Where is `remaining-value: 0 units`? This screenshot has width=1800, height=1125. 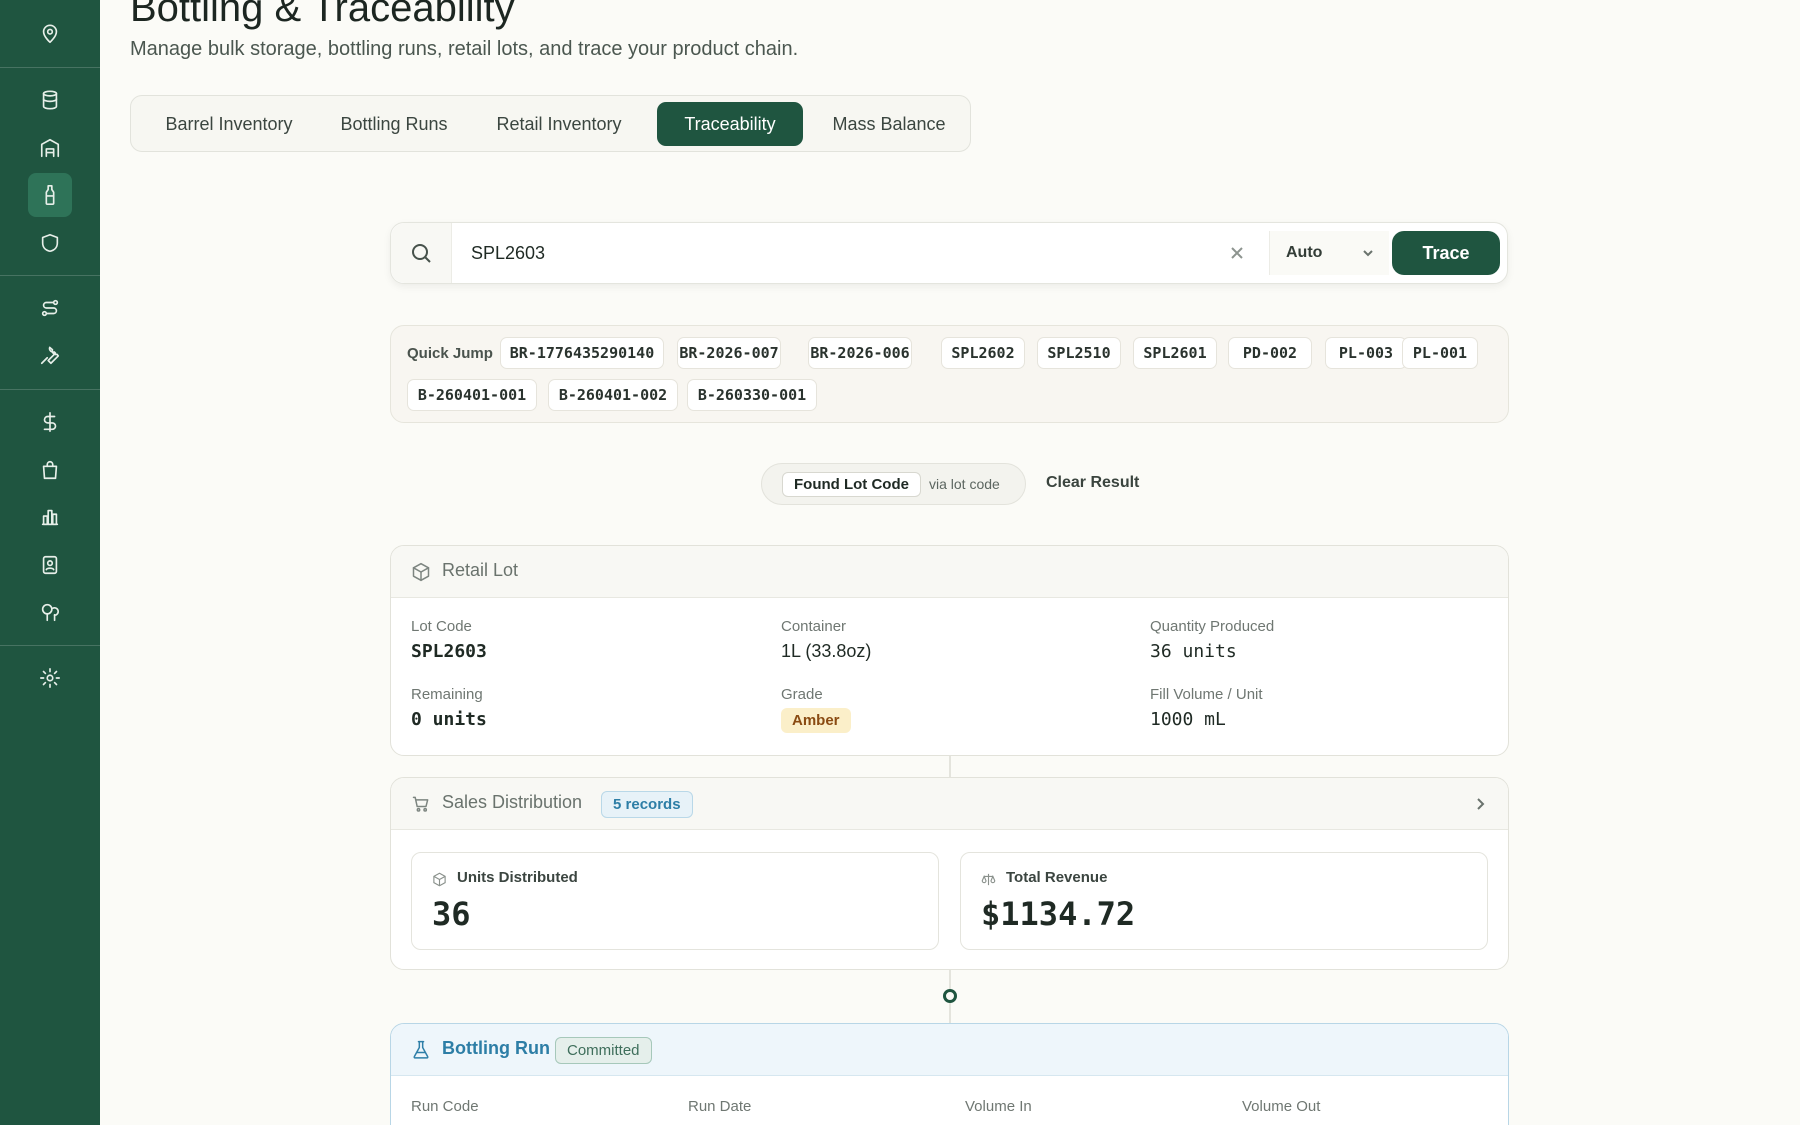 remaining-value: 0 units is located at coordinates (449, 719).